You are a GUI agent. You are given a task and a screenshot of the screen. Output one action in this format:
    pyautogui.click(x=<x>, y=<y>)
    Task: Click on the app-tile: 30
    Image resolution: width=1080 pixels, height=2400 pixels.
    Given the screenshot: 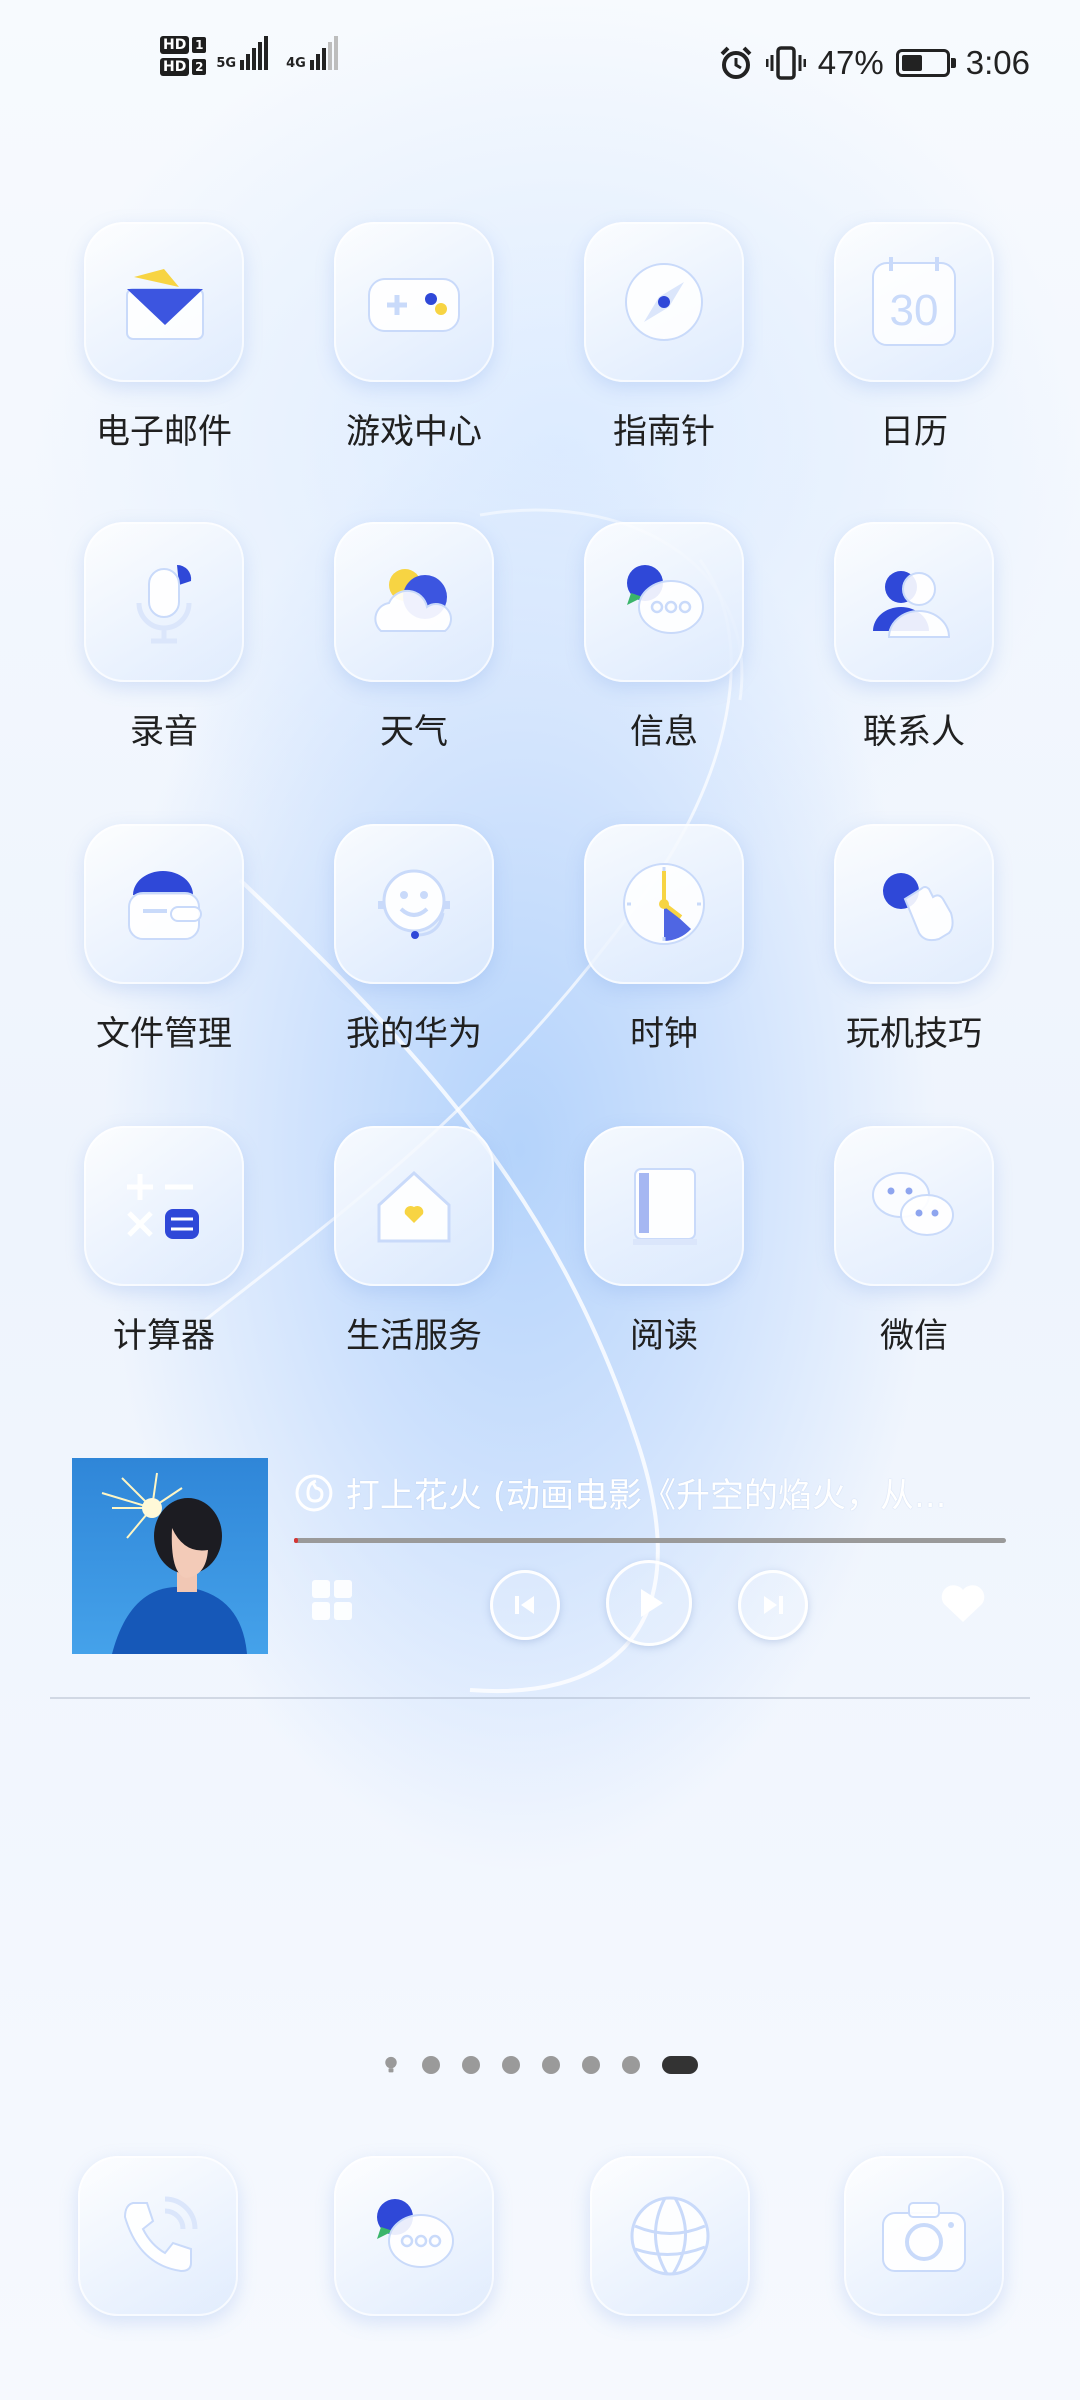 What is the action you would take?
    pyautogui.click(x=914, y=302)
    